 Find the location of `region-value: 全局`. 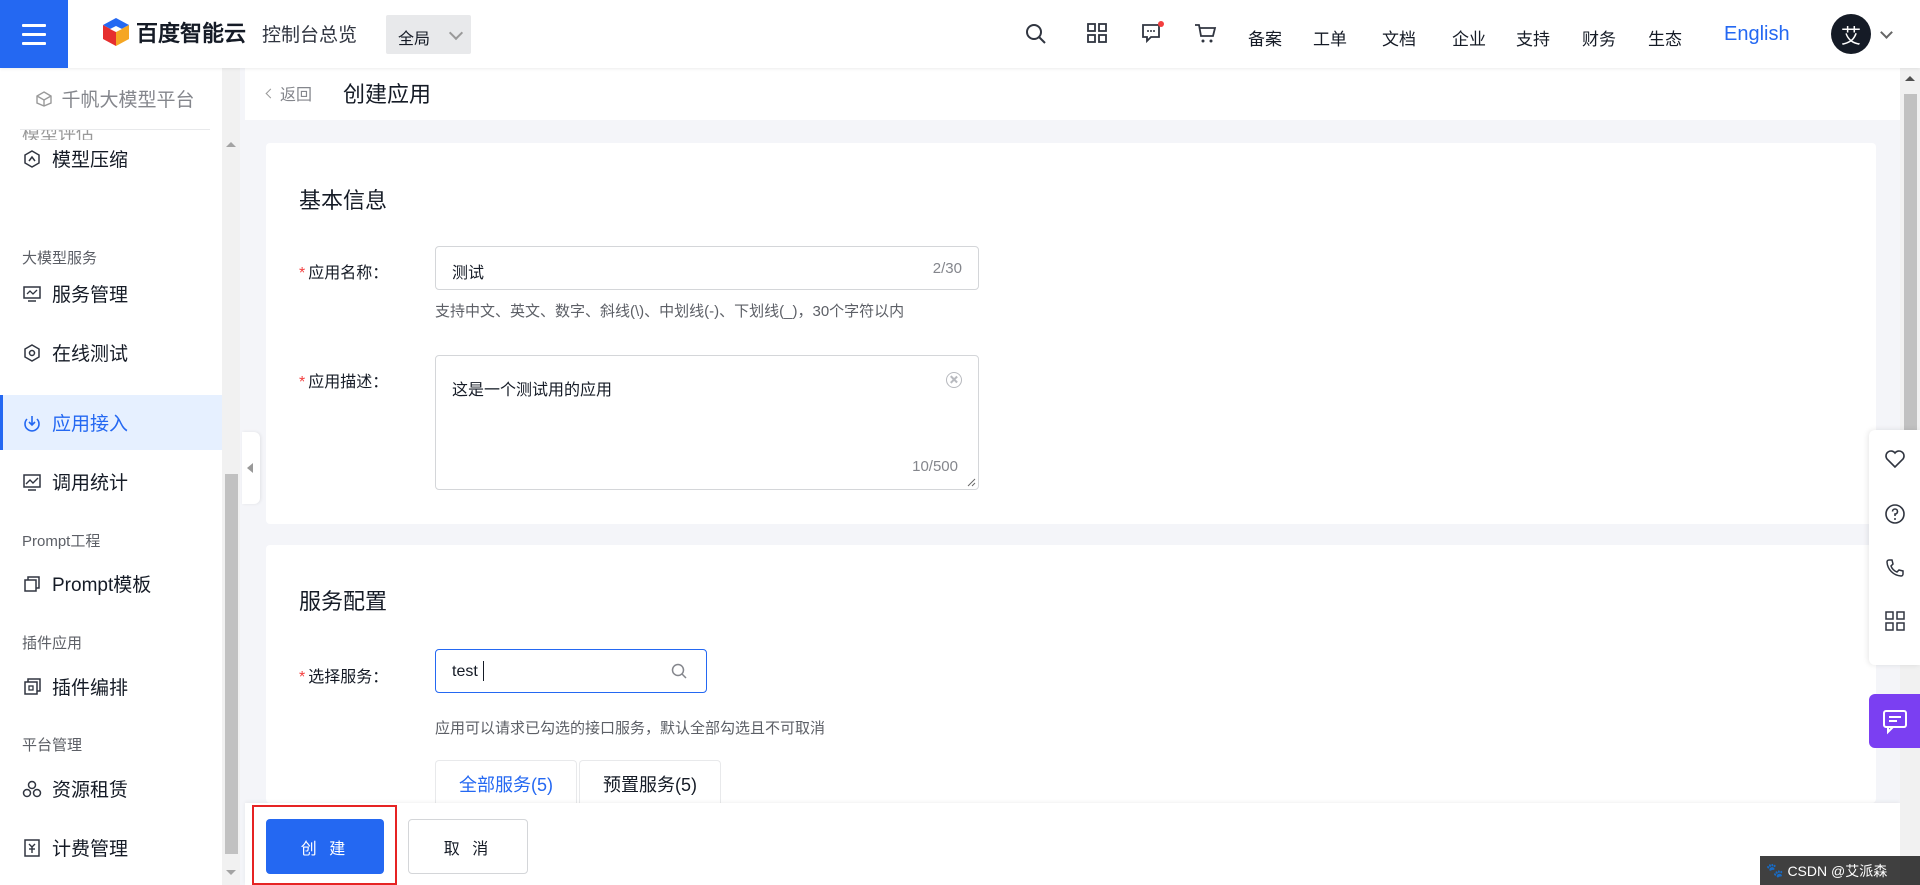

region-value: 全局 is located at coordinates (414, 39).